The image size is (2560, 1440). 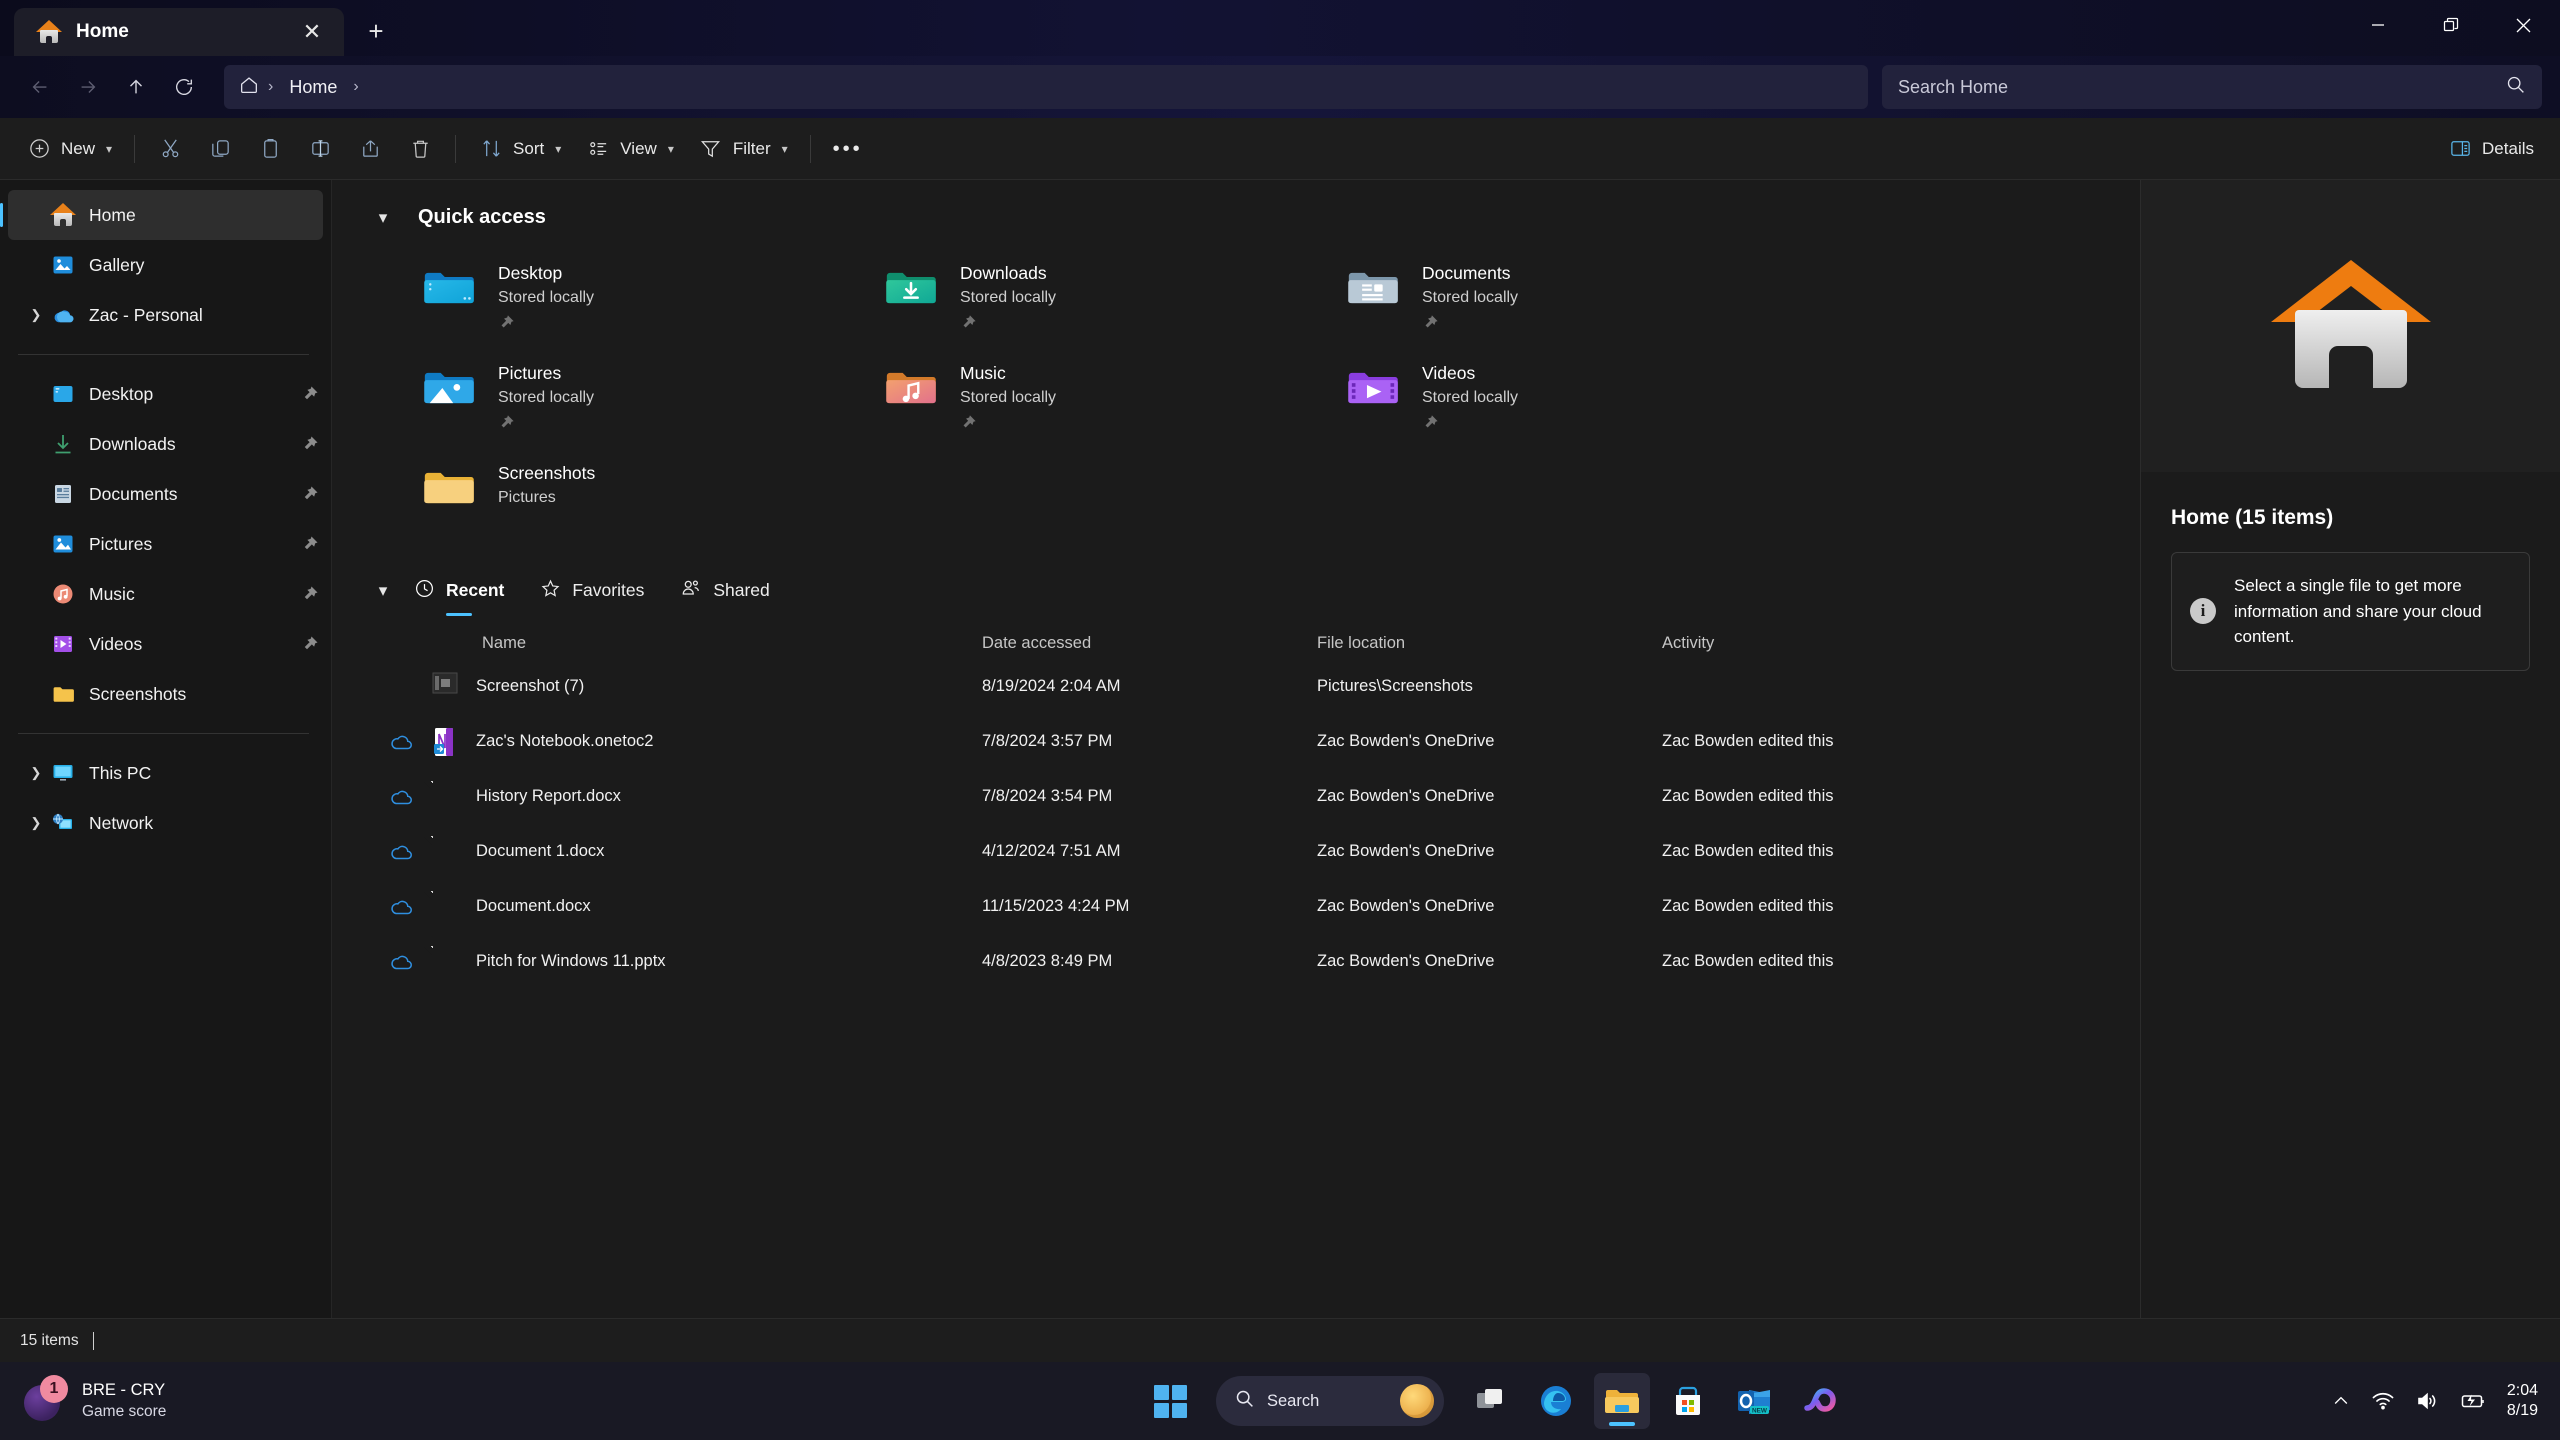 What do you see at coordinates (724, 593) in the screenshot?
I see `tab-shared: Shared` at bounding box center [724, 593].